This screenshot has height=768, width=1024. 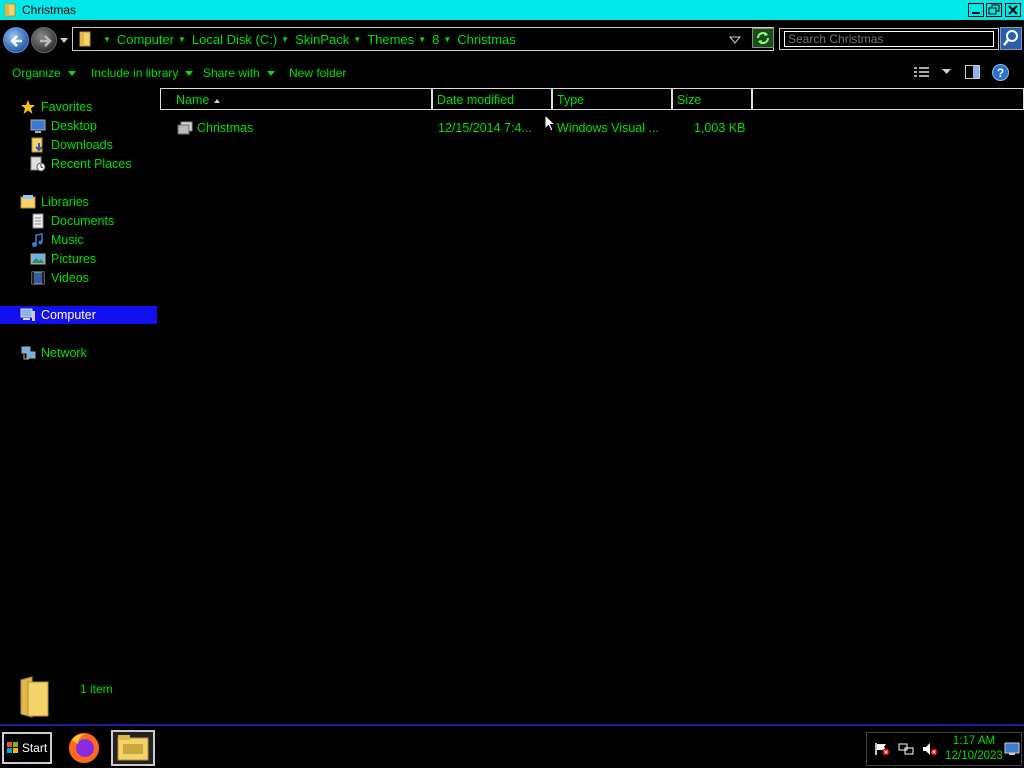 What do you see at coordinates (70, 278) in the screenshot?
I see `nav-videos-label: Videos` at bounding box center [70, 278].